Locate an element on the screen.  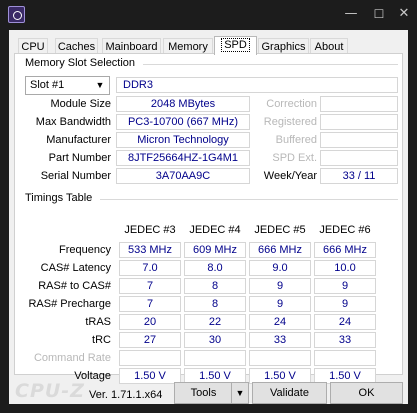
module-size-value: 2048 MBytes is located at coordinates (183, 104).